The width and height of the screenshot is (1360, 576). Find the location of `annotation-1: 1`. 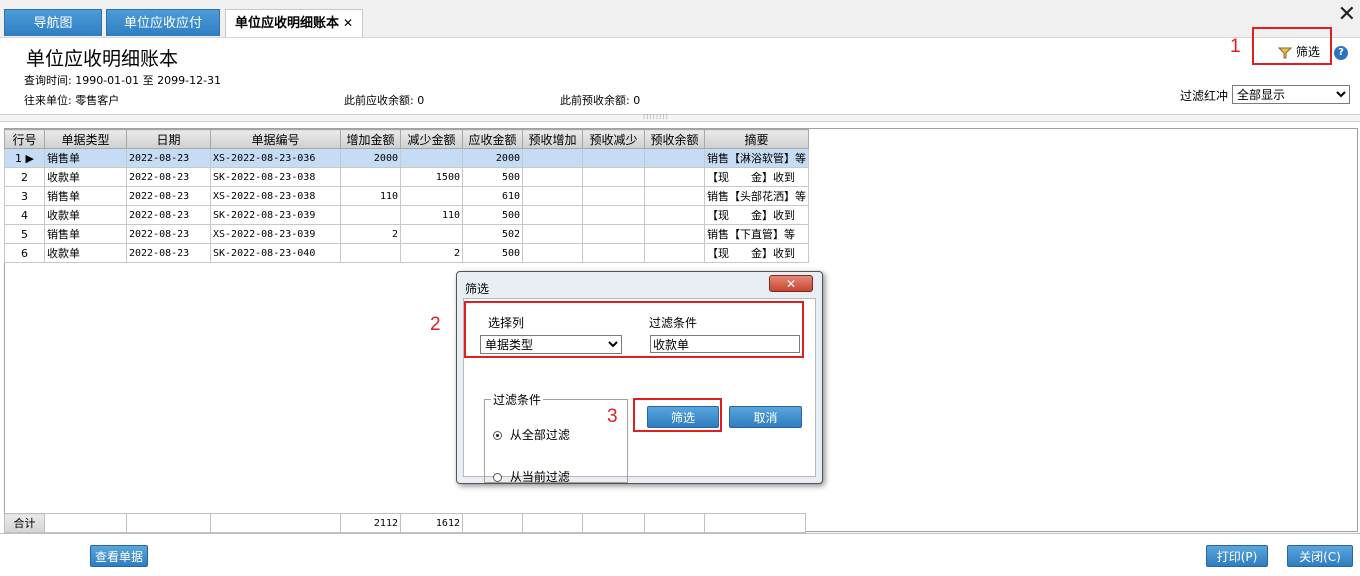

annotation-1: 1 is located at coordinates (1235, 46).